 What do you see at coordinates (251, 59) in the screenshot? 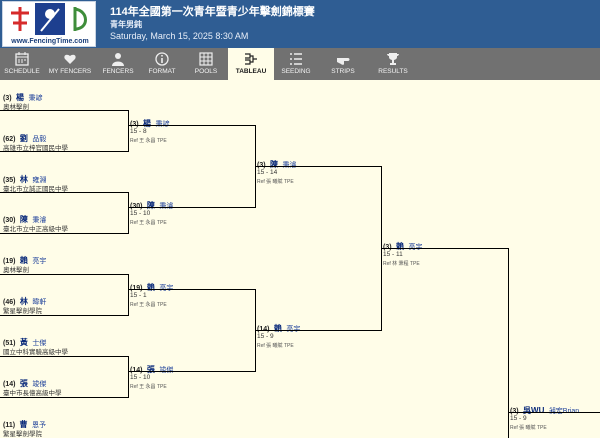
I see `bracket-icon` at bounding box center [251, 59].